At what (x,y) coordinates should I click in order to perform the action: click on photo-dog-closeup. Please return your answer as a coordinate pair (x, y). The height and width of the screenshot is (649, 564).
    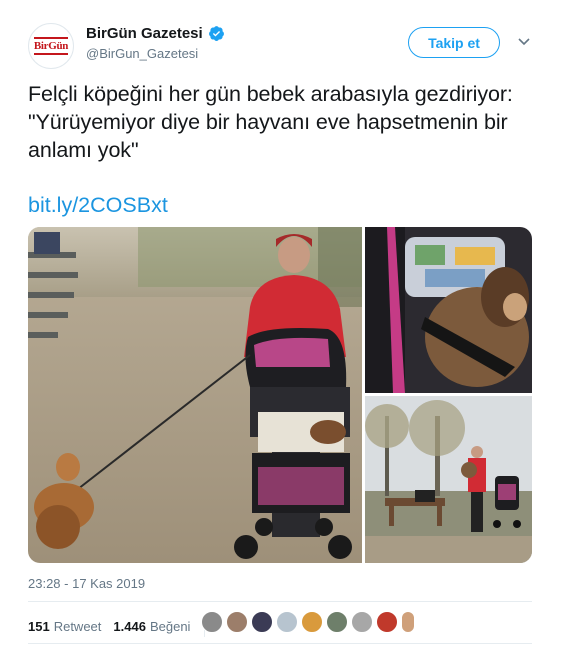
    Looking at the image, I should click on (448, 310).